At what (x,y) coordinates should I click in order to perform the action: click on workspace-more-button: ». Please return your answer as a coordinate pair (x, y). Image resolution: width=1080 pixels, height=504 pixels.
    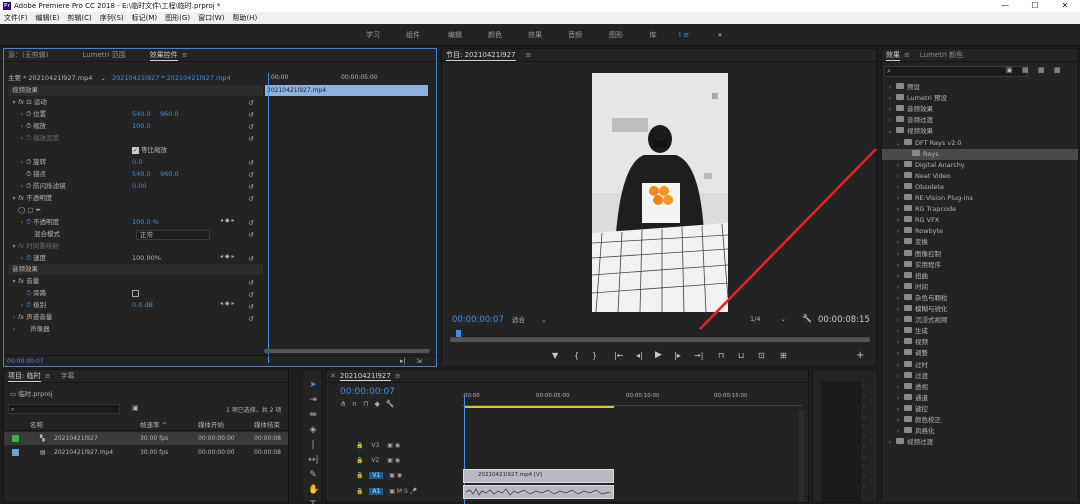
    Looking at the image, I should click on (720, 35).